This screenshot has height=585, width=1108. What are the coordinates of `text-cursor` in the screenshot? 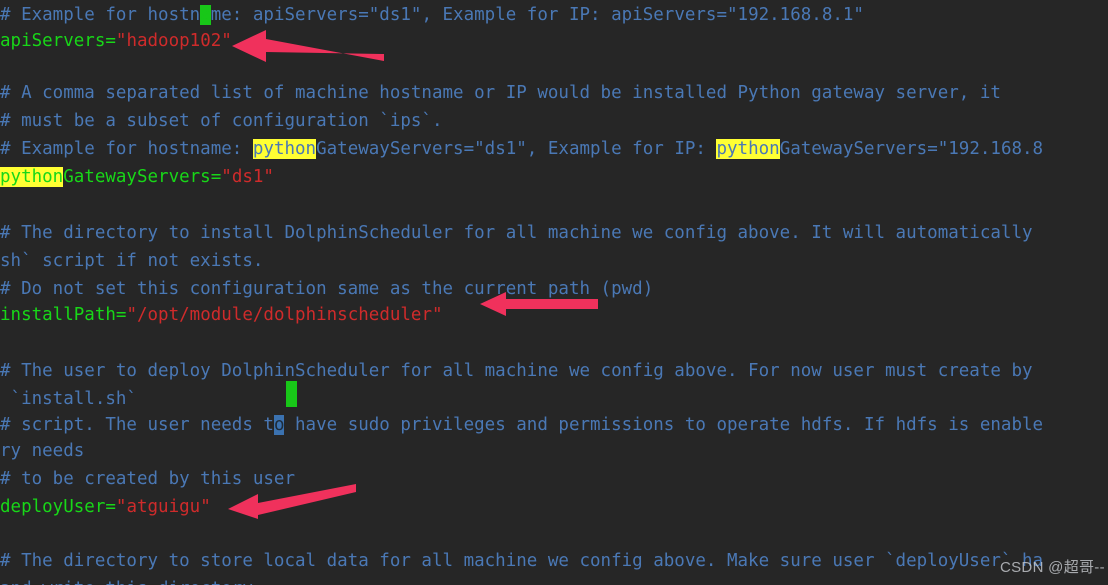 It's located at (291, 394).